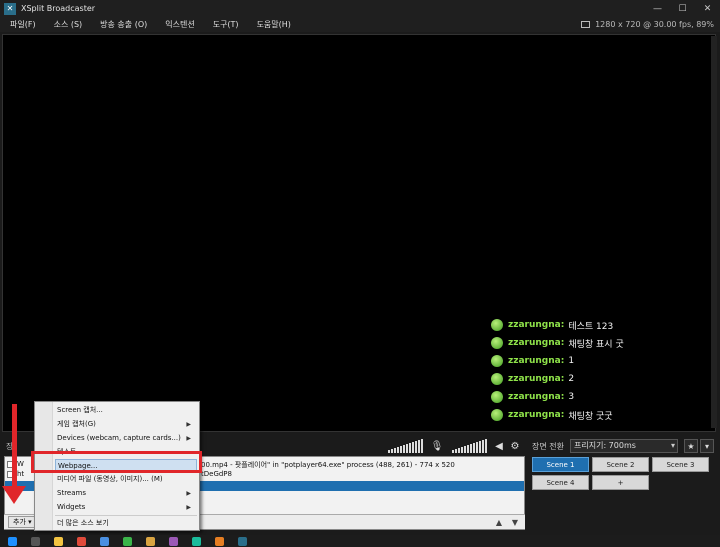 The height and width of the screenshot is (547, 720). I want to click on scene-transition-label: 장면 전환, so click(548, 446).